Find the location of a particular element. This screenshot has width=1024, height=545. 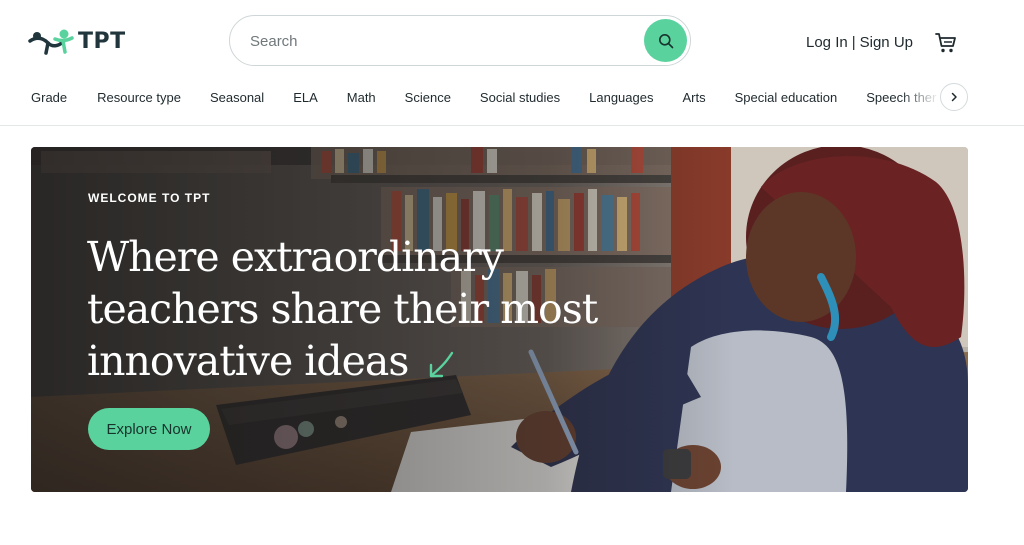

hero-eyebrow: WELCOME TO TPT is located at coordinates (149, 198).